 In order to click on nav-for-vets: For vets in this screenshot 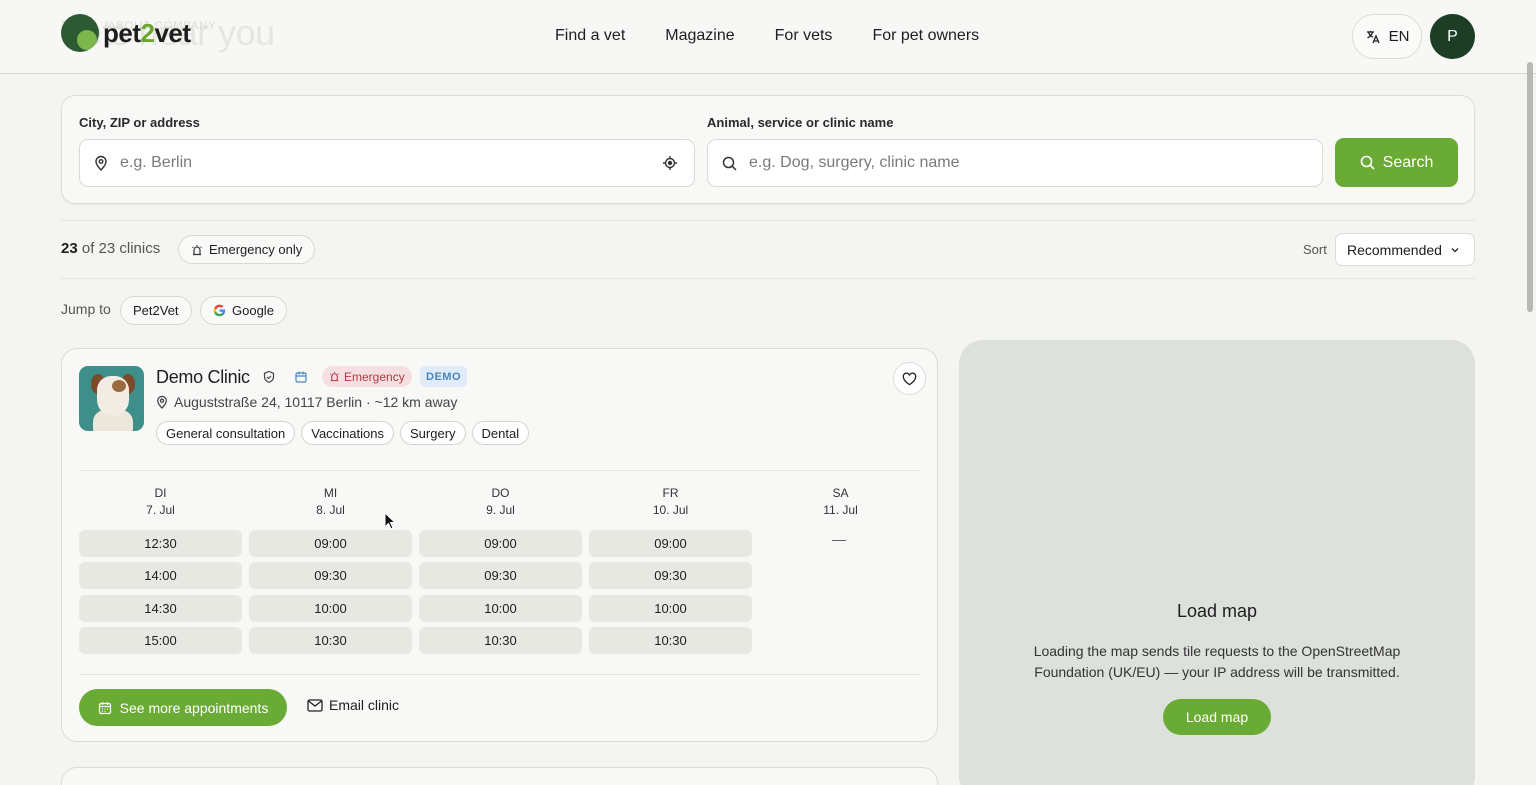, I will do `click(804, 36)`.